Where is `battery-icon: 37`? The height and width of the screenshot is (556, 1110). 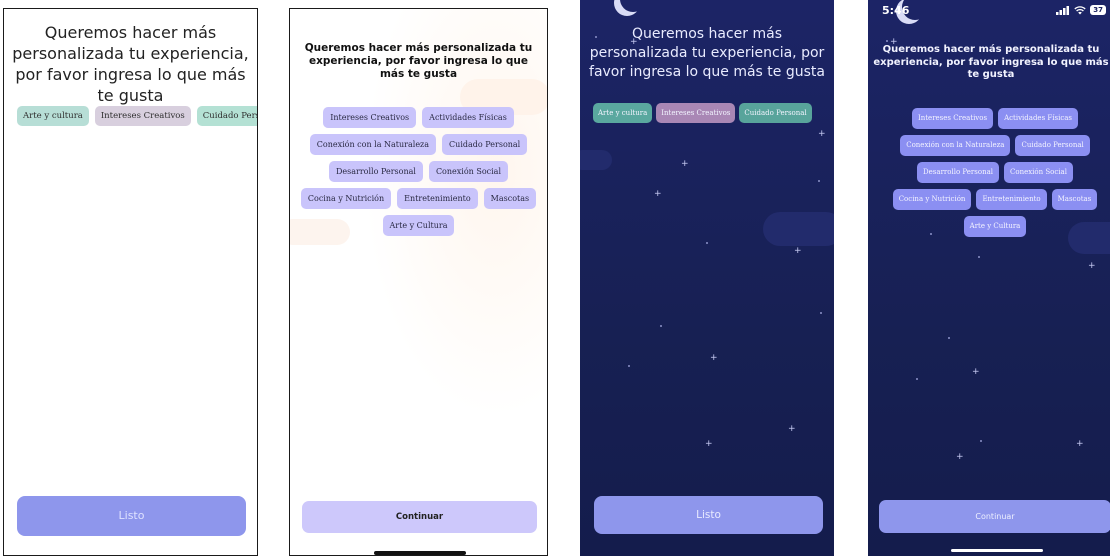 battery-icon: 37 is located at coordinates (1098, 10).